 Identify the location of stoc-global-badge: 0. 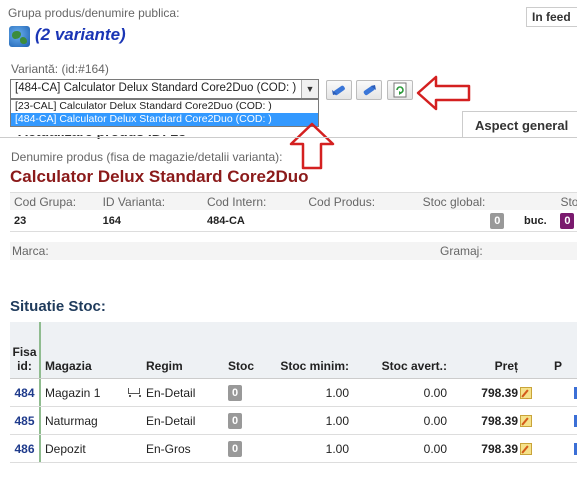
(497, 220).